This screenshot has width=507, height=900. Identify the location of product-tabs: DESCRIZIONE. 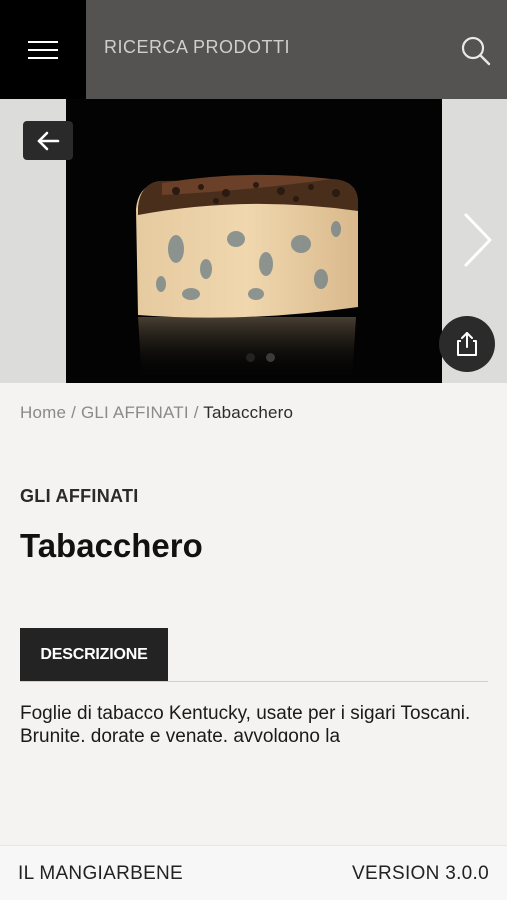
(254, 655).